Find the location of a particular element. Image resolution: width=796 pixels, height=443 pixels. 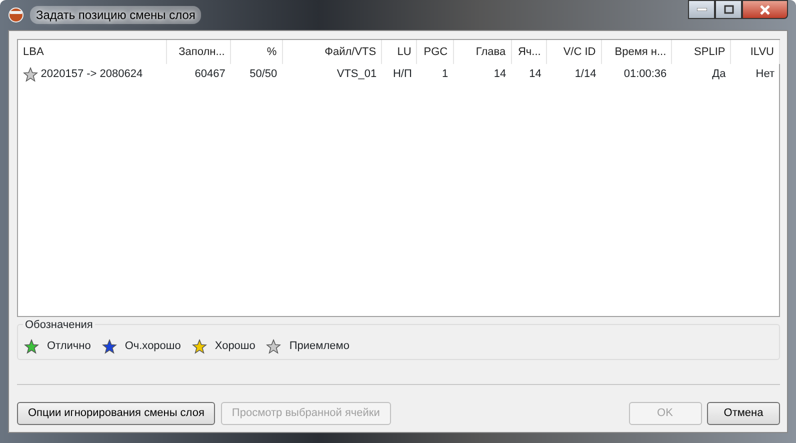

legend-label: Хорошо is located at coordinates (235, 346).